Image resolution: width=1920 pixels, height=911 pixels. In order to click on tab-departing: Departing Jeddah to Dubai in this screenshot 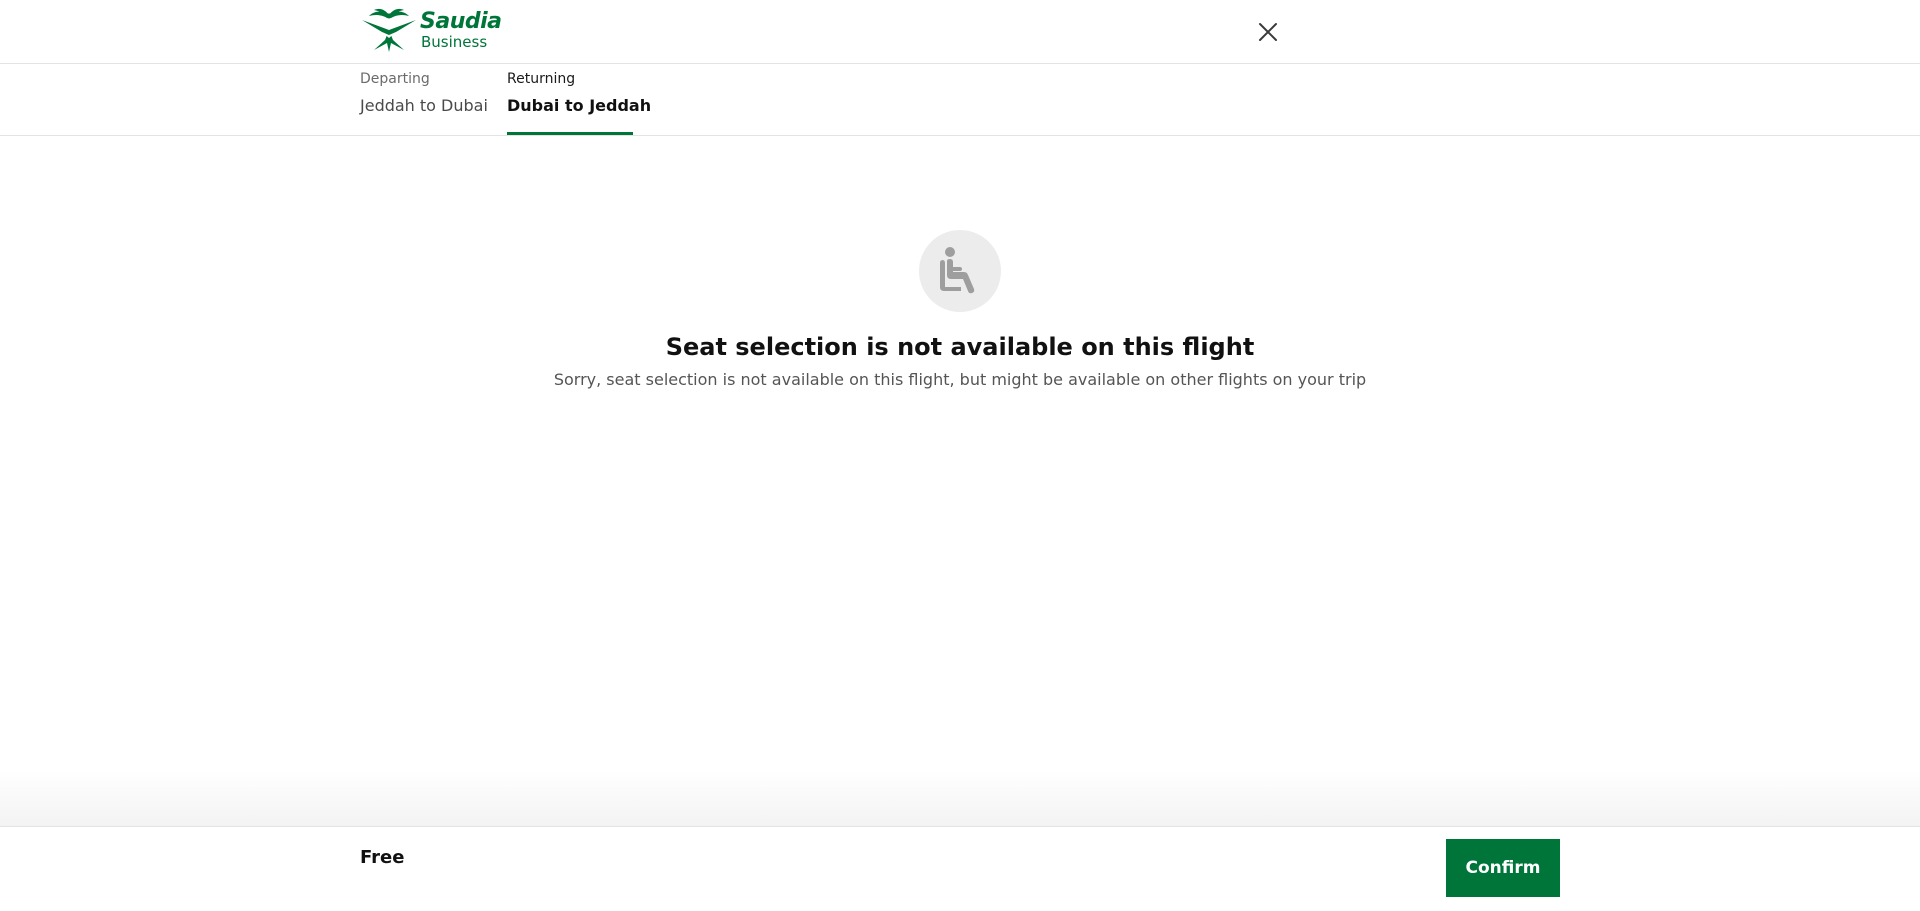, I will do `click(425, 99)`.